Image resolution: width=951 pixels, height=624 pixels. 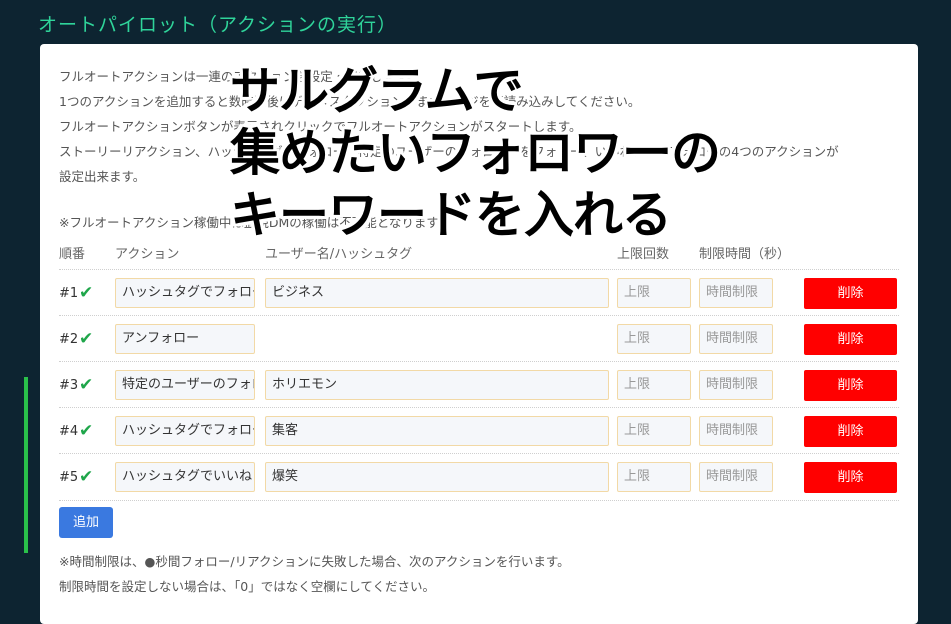 What do you see at coordinates (185, 385) in the screenshot?
I see `action-select: 特定のユーザーのフォロワー` at bounding box center [185, 385].